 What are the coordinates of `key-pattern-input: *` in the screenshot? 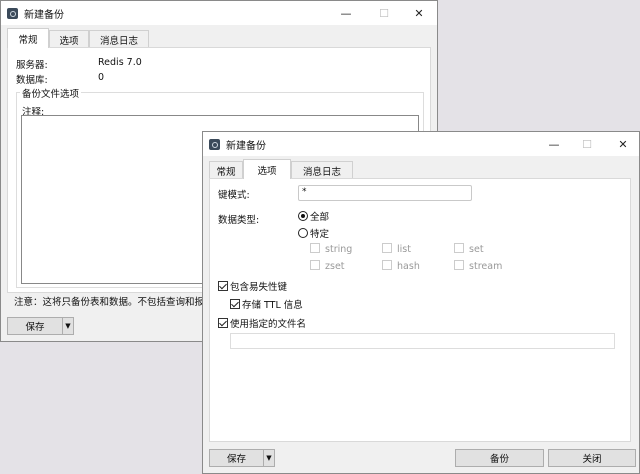 It's located at (385, 193).